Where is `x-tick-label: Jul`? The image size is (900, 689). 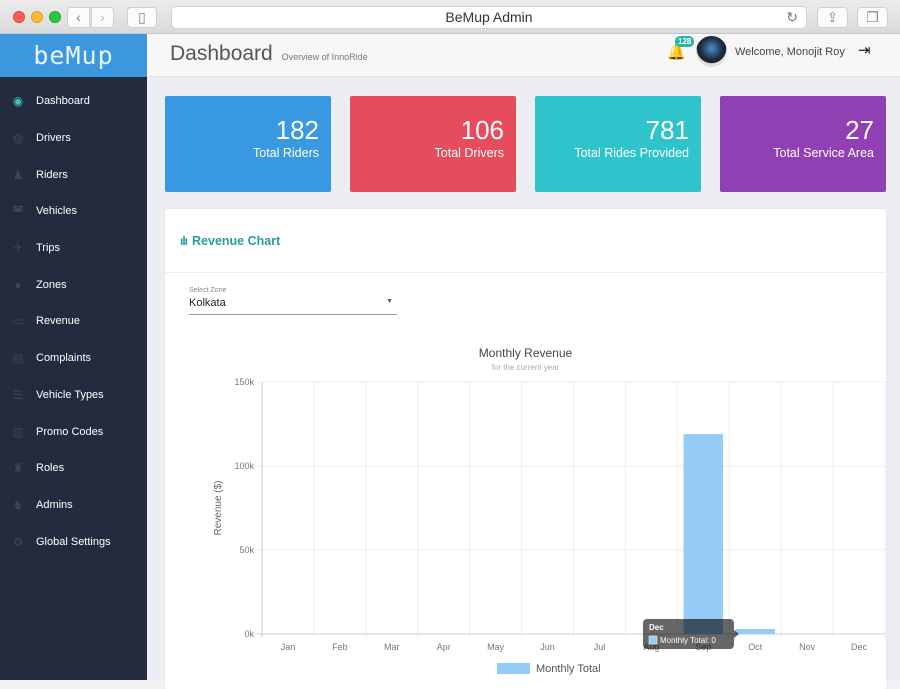 x-tick-label: Jul is located at coordinates (600, 647).